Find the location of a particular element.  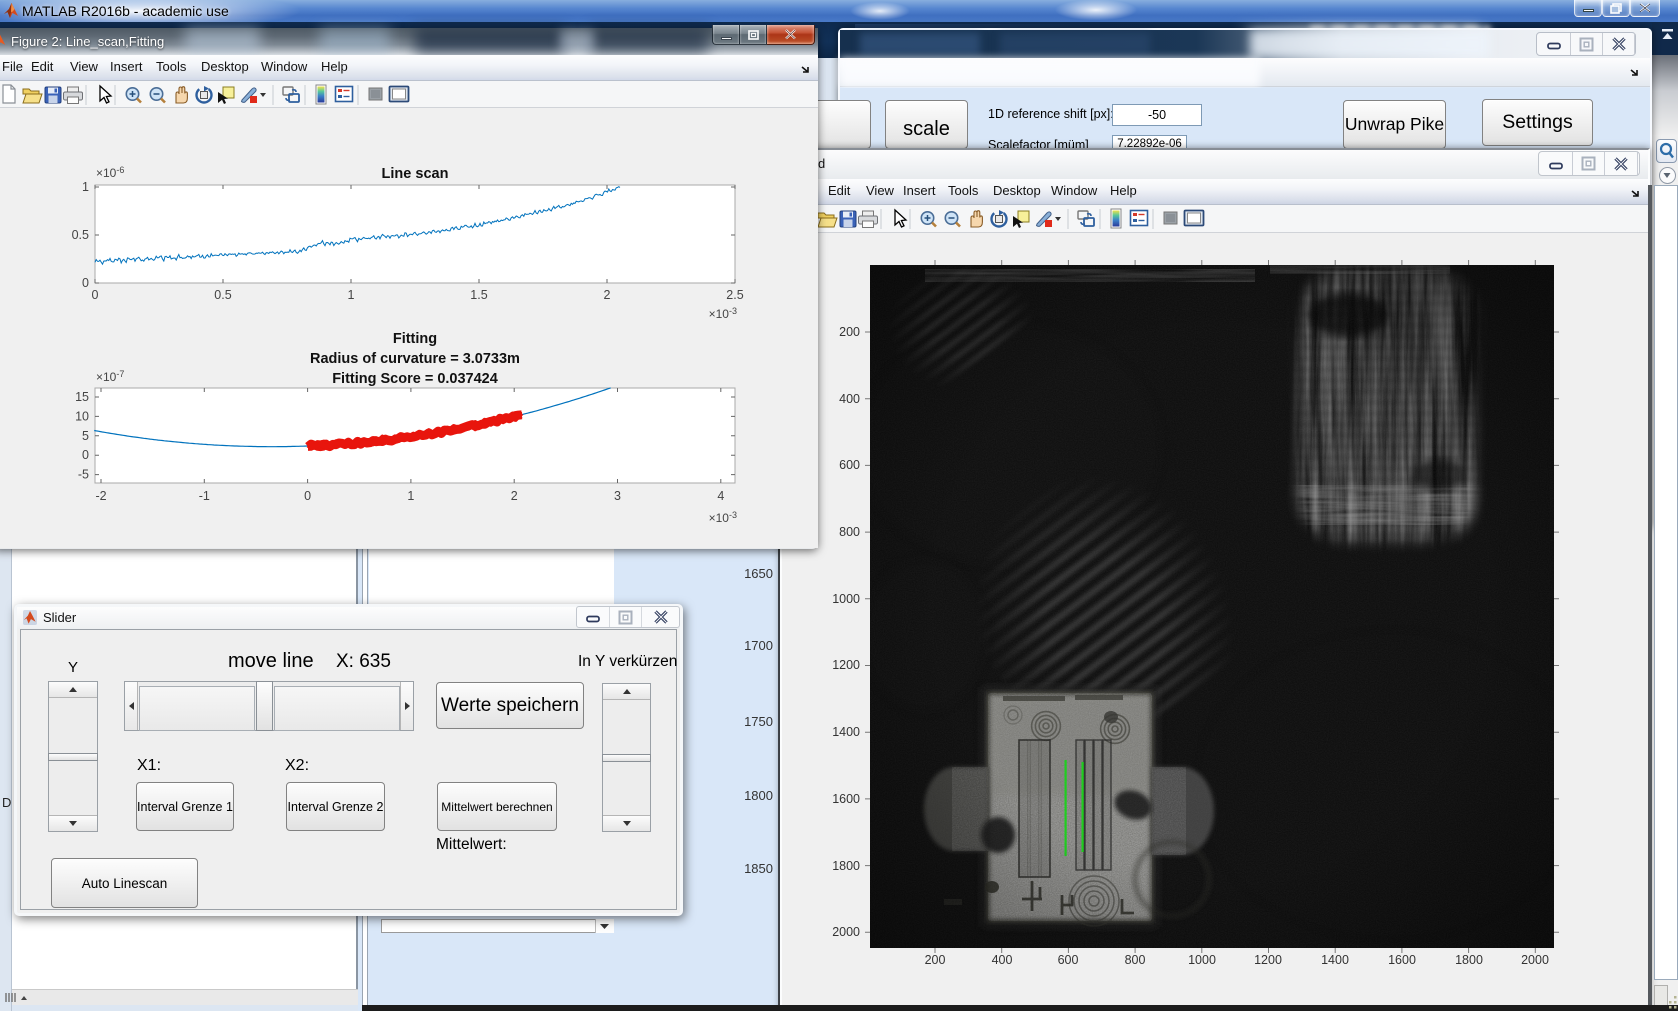

svg-text: 5 is located at coordinates (85, 436).